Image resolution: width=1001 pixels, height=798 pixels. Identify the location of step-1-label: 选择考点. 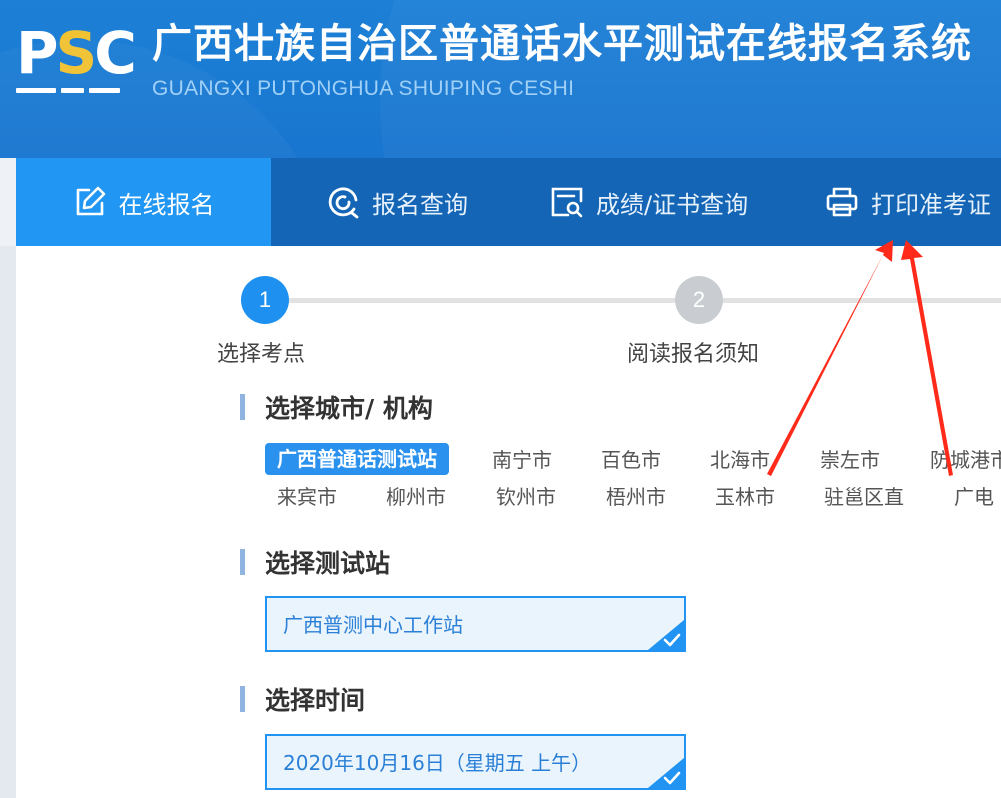
(261, 354).